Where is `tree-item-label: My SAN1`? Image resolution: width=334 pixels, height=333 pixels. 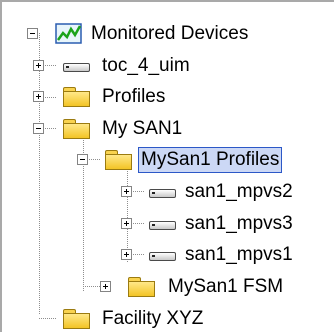 tree-item-label: My SAN1 is located at coordinates (142, 128).